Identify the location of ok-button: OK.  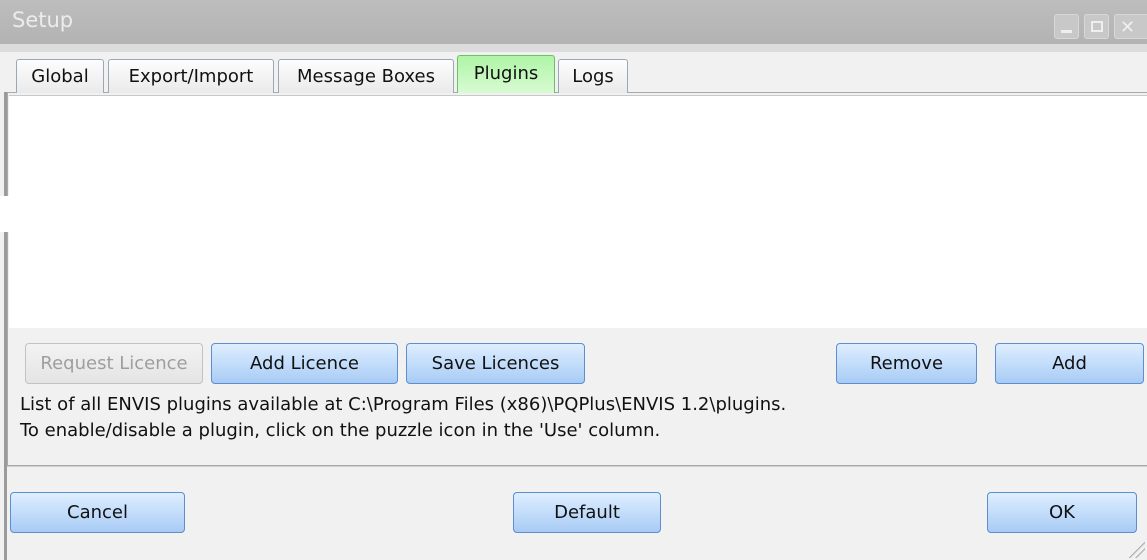
(1062, 512).